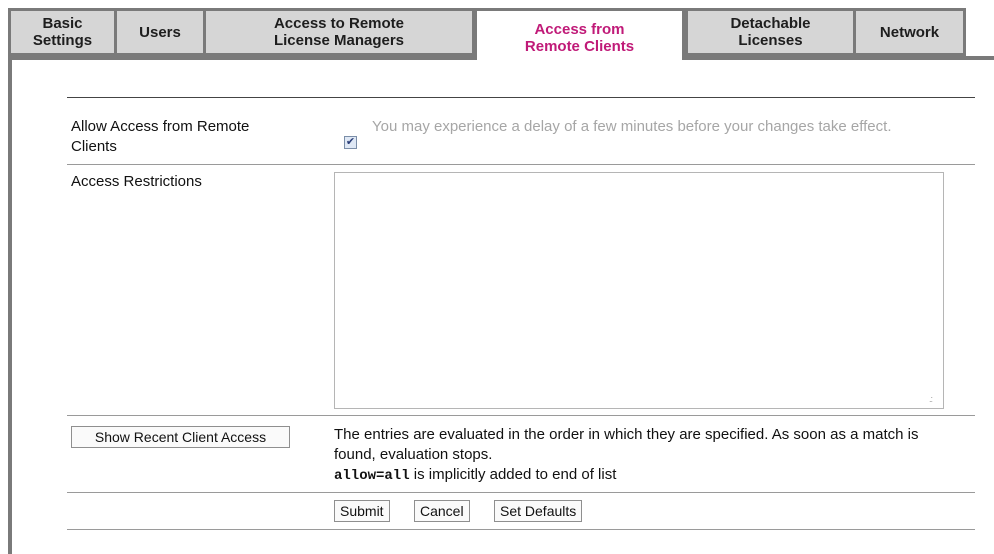 This screenshot has height=554, width=994. I want to click on allow-access-label-line: Clients, so click(94, 146).